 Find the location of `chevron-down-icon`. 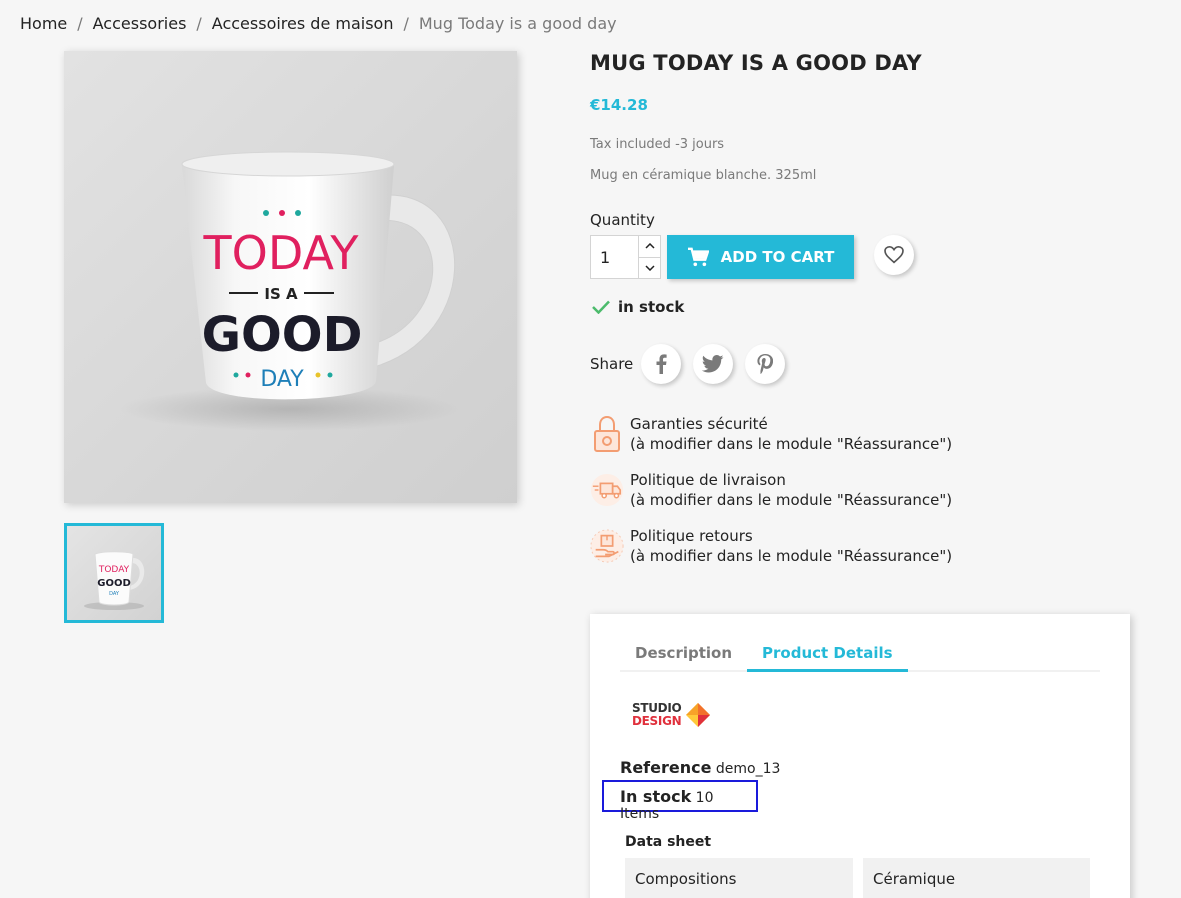

chevron-down-icon is located at coordinates (649, 268).